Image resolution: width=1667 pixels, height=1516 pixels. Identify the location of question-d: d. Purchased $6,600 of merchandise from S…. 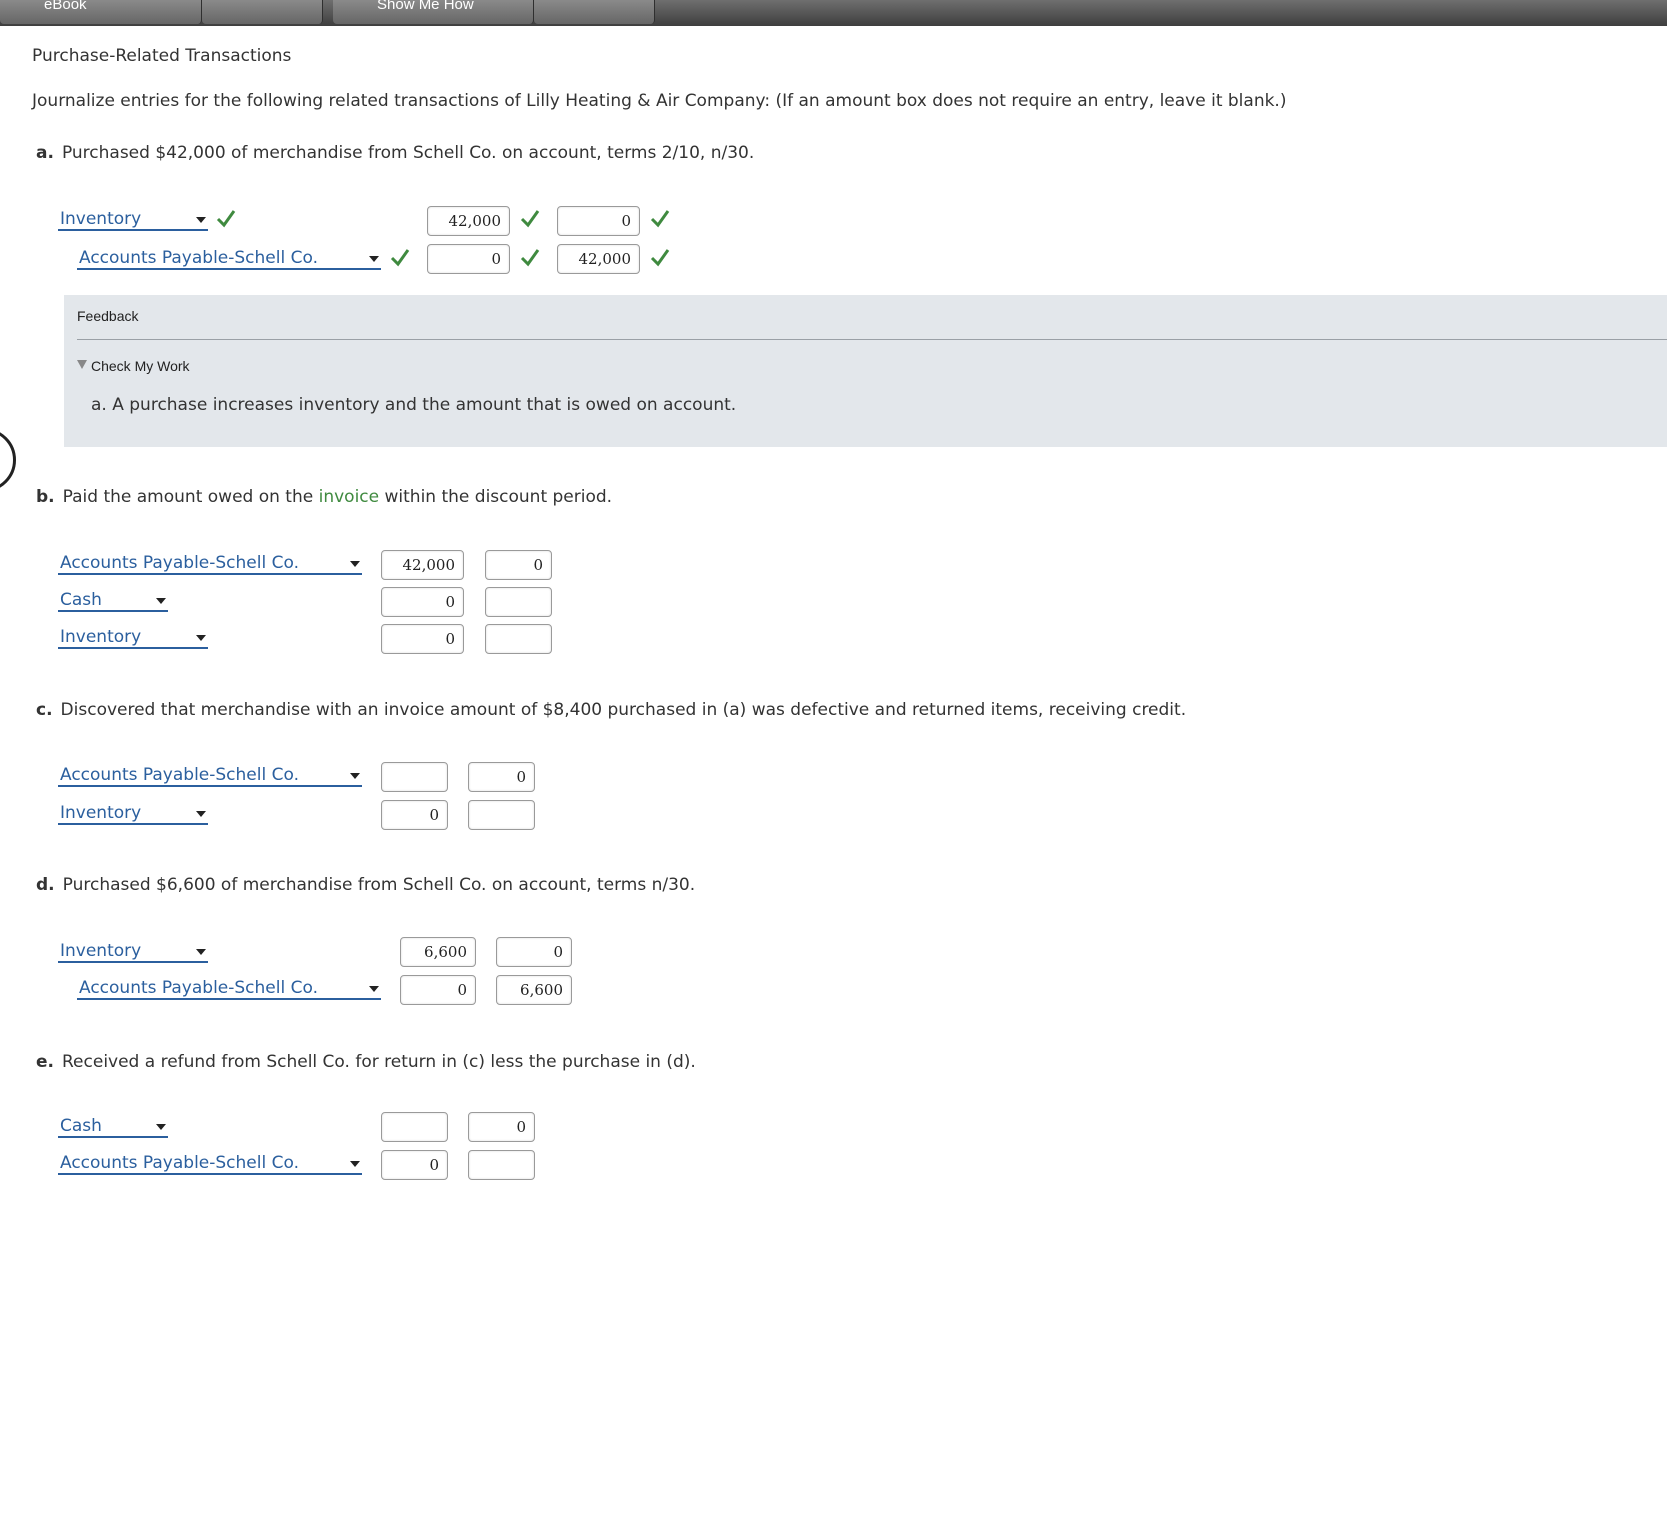
(365, 885).